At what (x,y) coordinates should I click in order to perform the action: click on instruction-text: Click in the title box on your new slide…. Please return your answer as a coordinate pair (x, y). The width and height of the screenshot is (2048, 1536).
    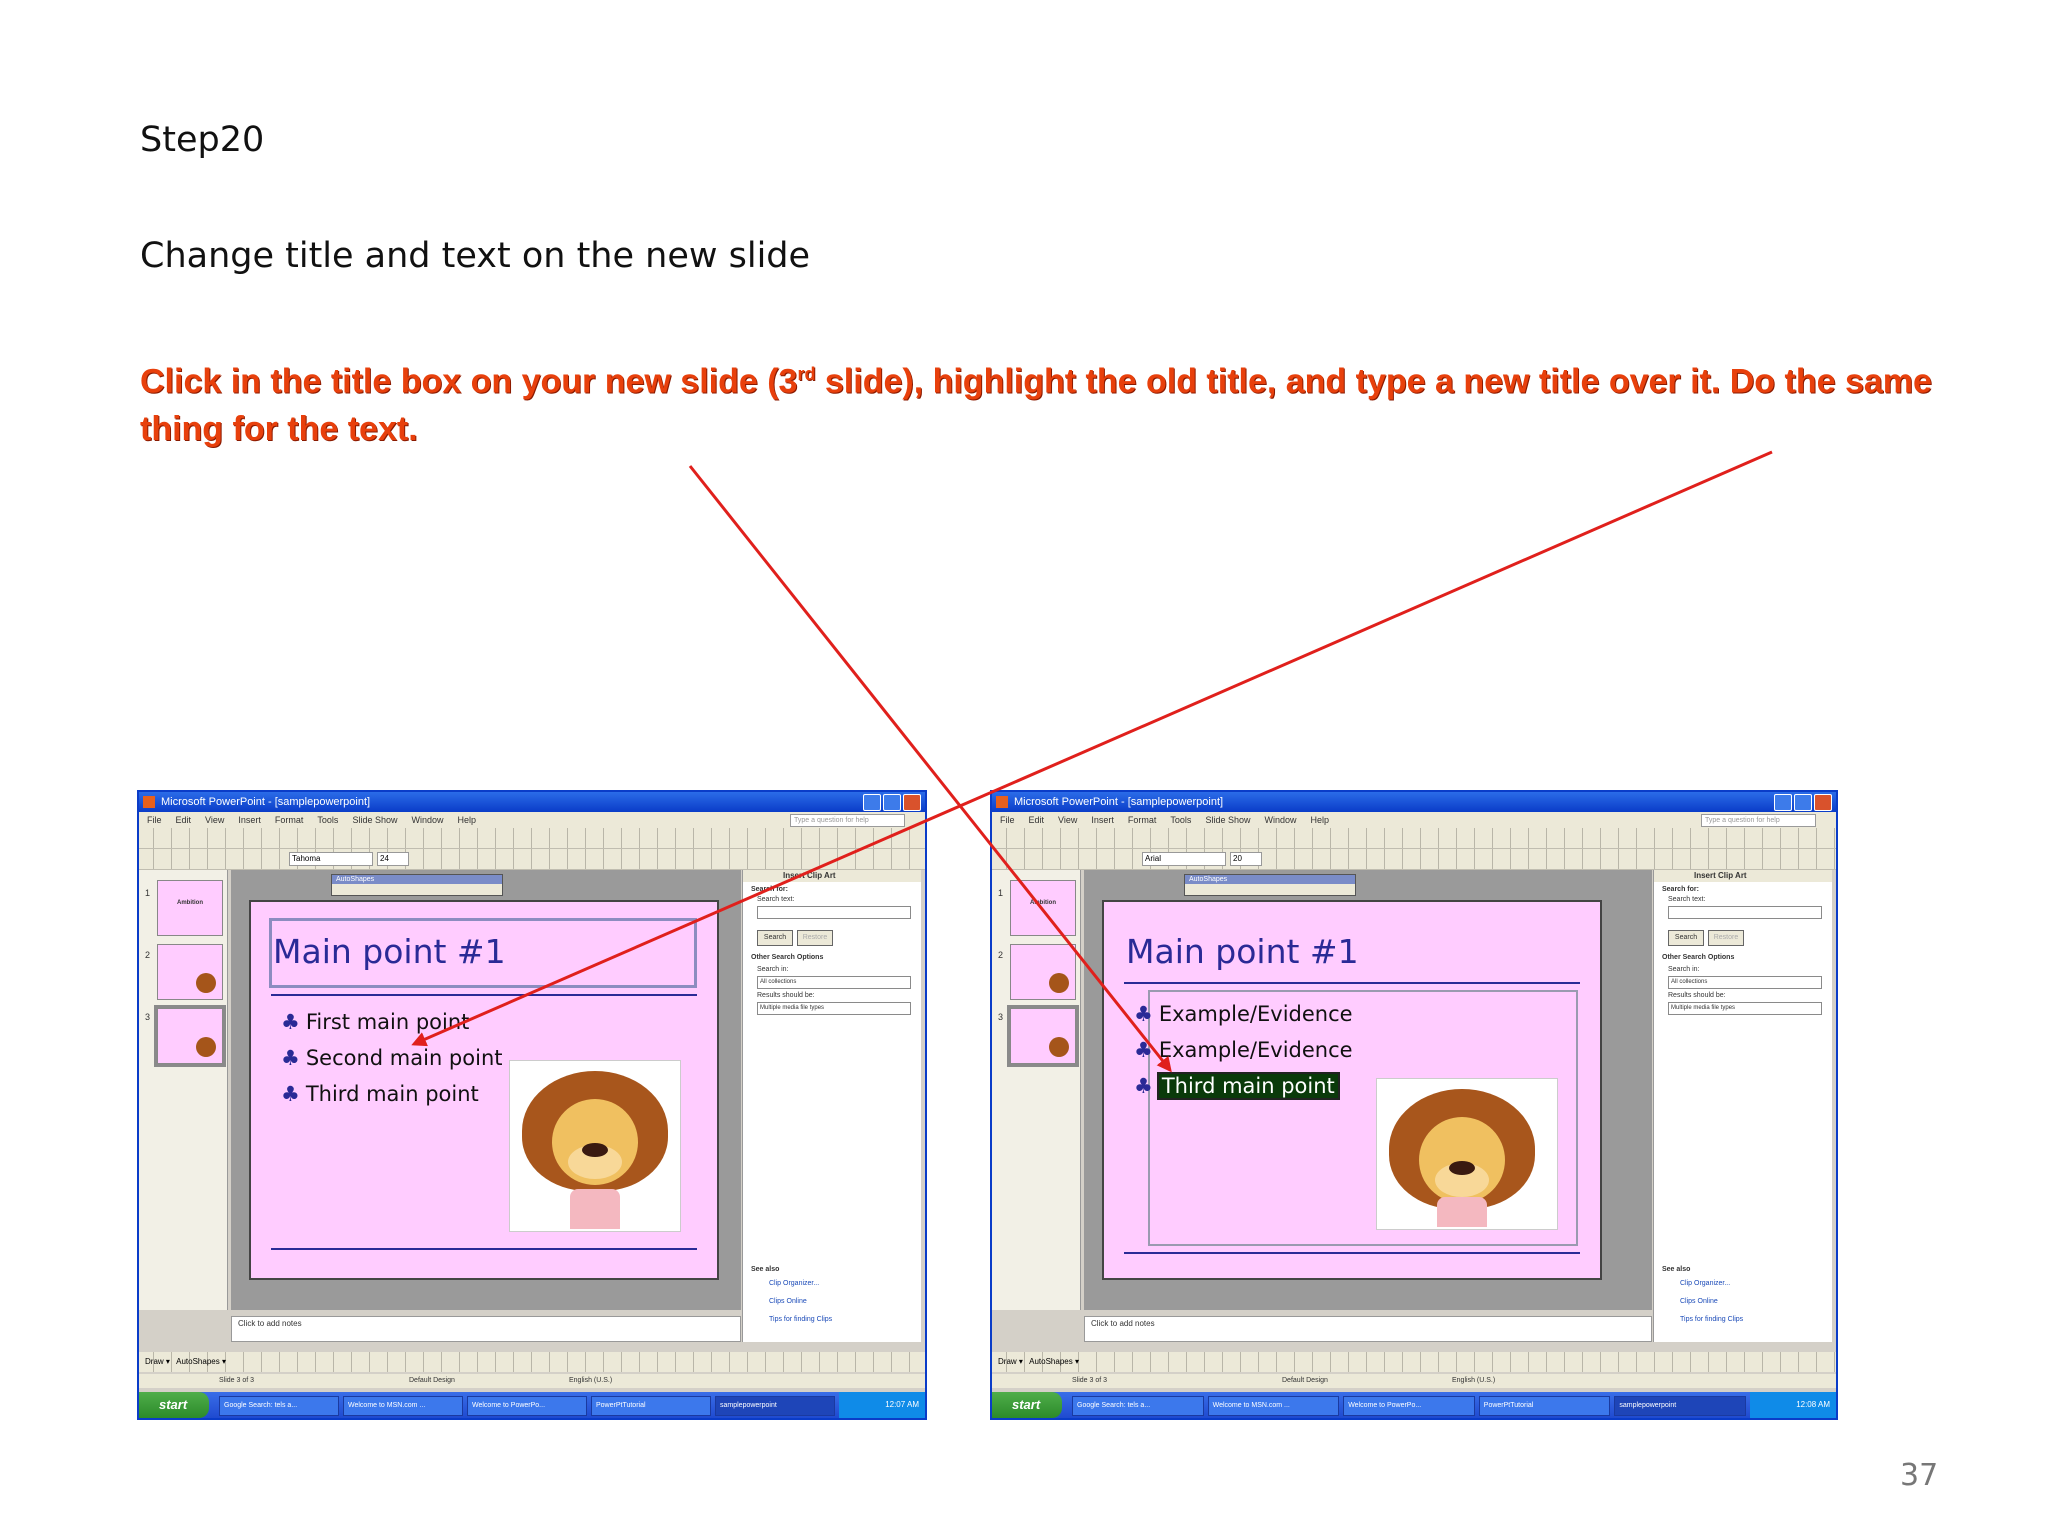
    Looking at the image, I should click on (1080, 401).